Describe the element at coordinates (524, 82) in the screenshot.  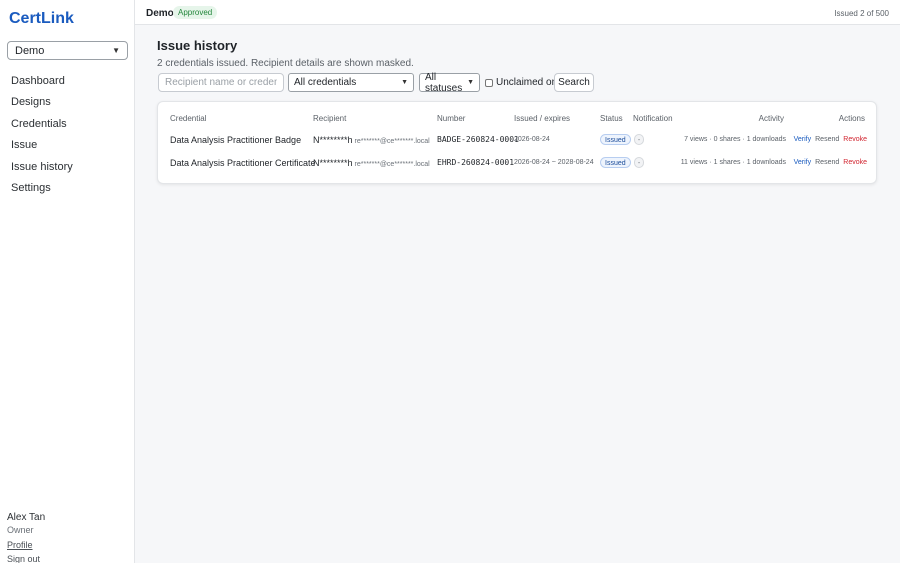
I see `unclaimed-only-toggle: Unclaimed only` at that location.